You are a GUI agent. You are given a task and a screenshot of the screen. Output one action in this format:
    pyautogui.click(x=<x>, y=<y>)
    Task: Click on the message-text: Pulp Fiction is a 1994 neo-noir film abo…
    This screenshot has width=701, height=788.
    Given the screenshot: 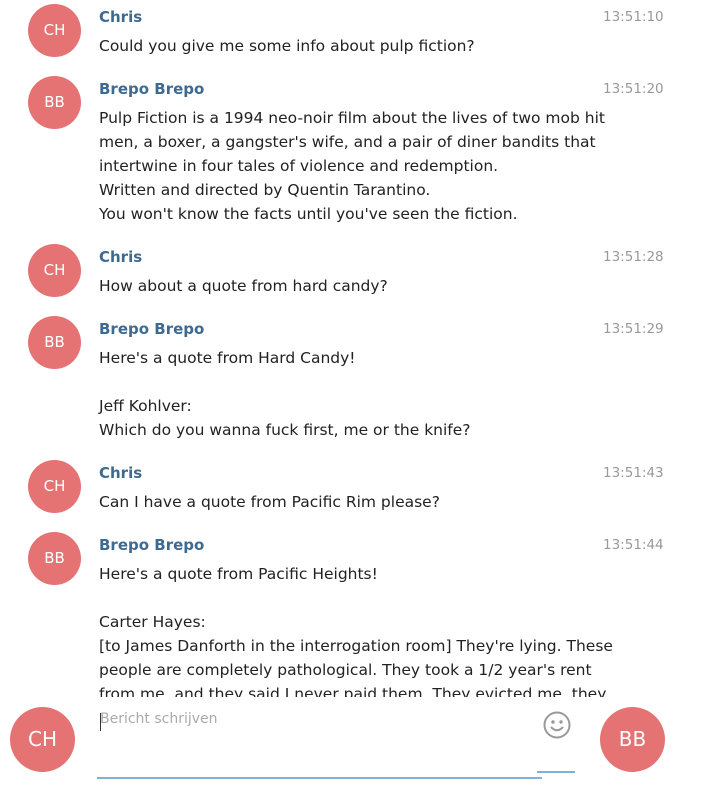 What is the action you would take?
    pyautogui.click(x=352, y=166)
    